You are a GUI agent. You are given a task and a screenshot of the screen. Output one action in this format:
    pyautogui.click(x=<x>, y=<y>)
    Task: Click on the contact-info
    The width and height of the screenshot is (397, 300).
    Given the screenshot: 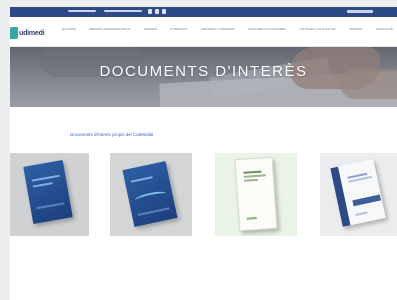 What is the action you would take?
    pyautogui.click(x=105, y=12)
    